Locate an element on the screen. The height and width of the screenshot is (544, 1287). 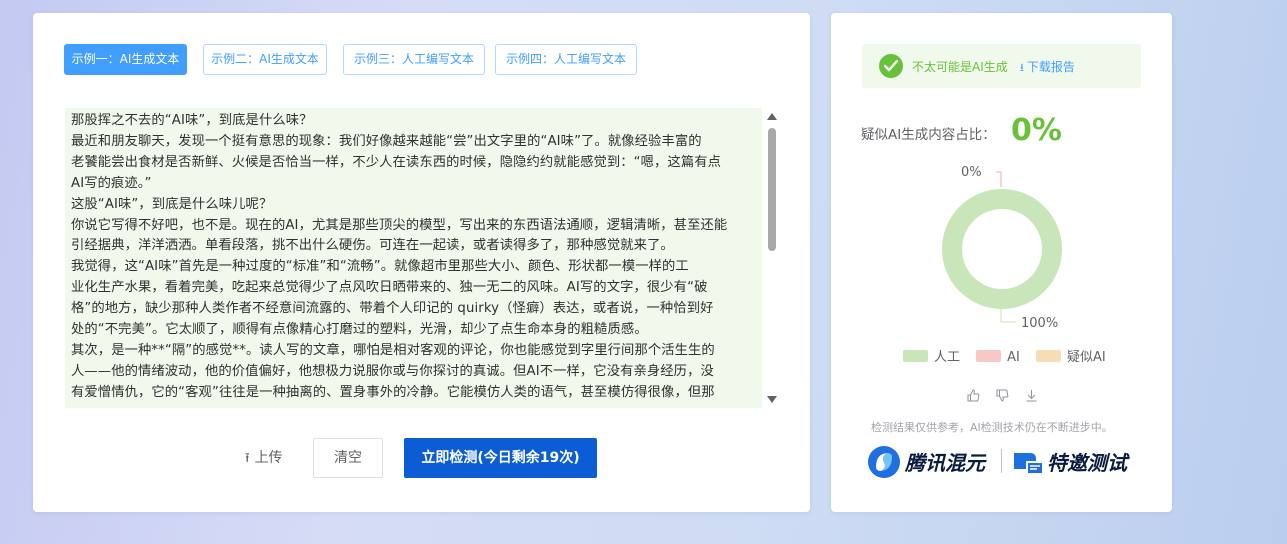
slice-label-top: 0% is located at coordinates (971, 172).